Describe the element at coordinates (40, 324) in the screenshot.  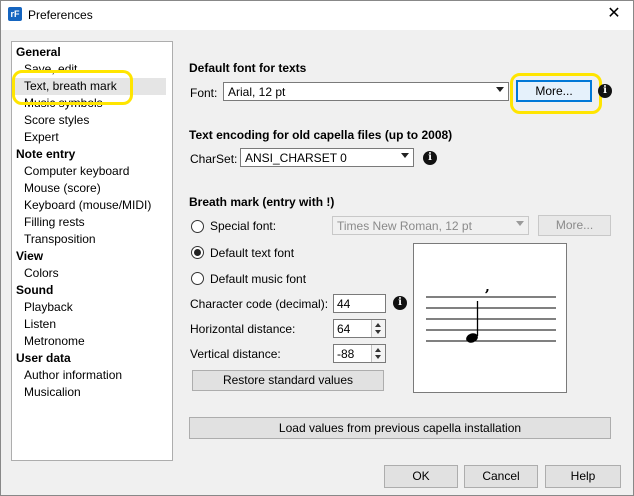
I see `nav-item-listen: Listen` at that location.